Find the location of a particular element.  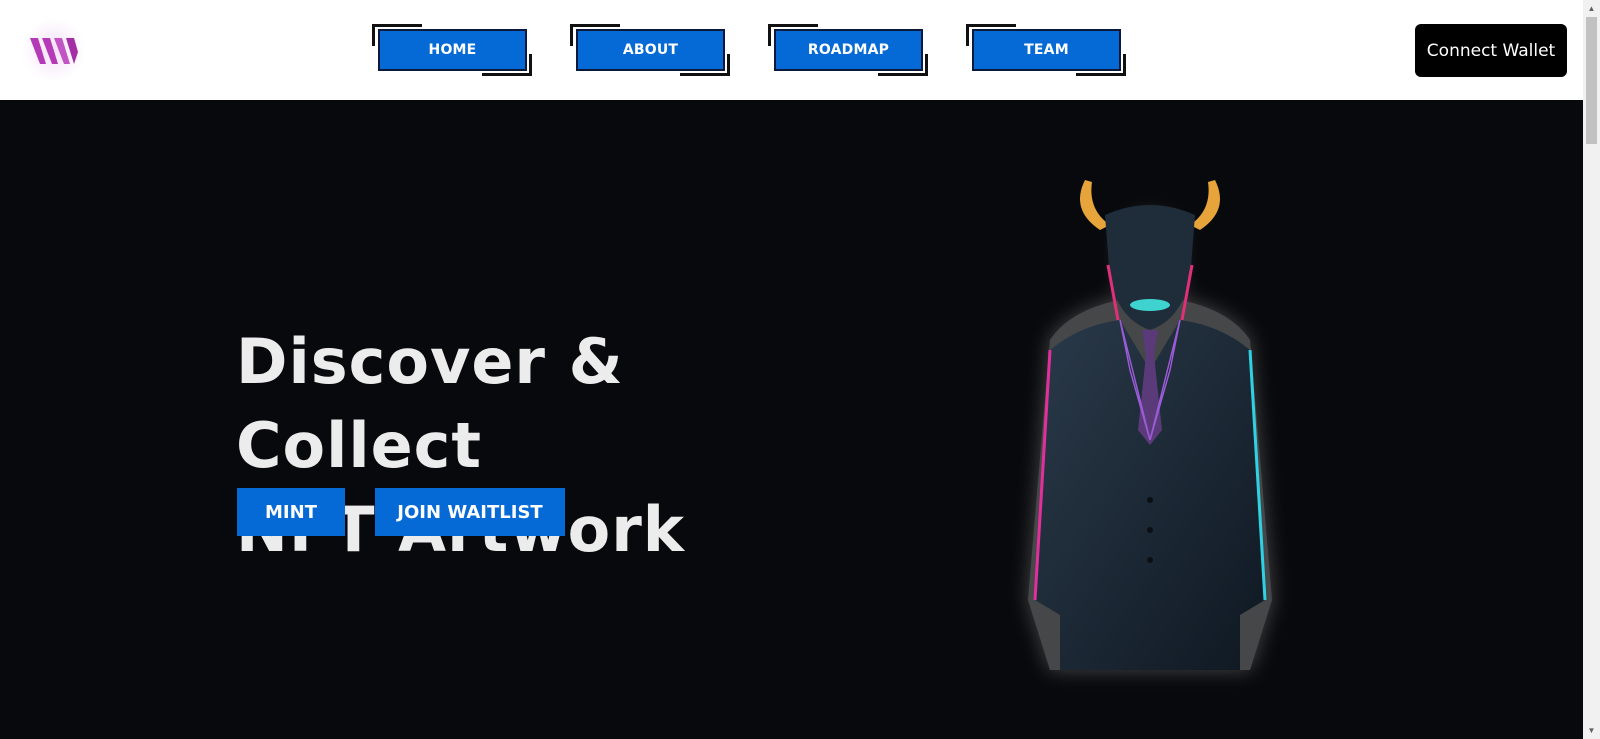

bull-suit-artwork is located at coordinates (1150, 425).